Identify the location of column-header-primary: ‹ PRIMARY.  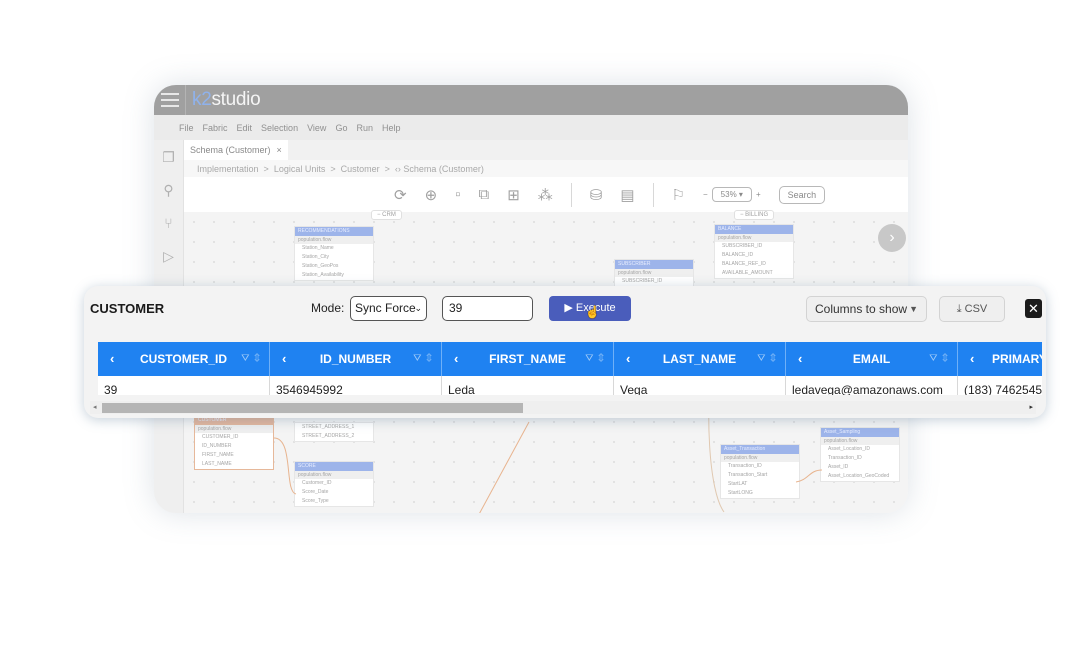
(1000, 359).